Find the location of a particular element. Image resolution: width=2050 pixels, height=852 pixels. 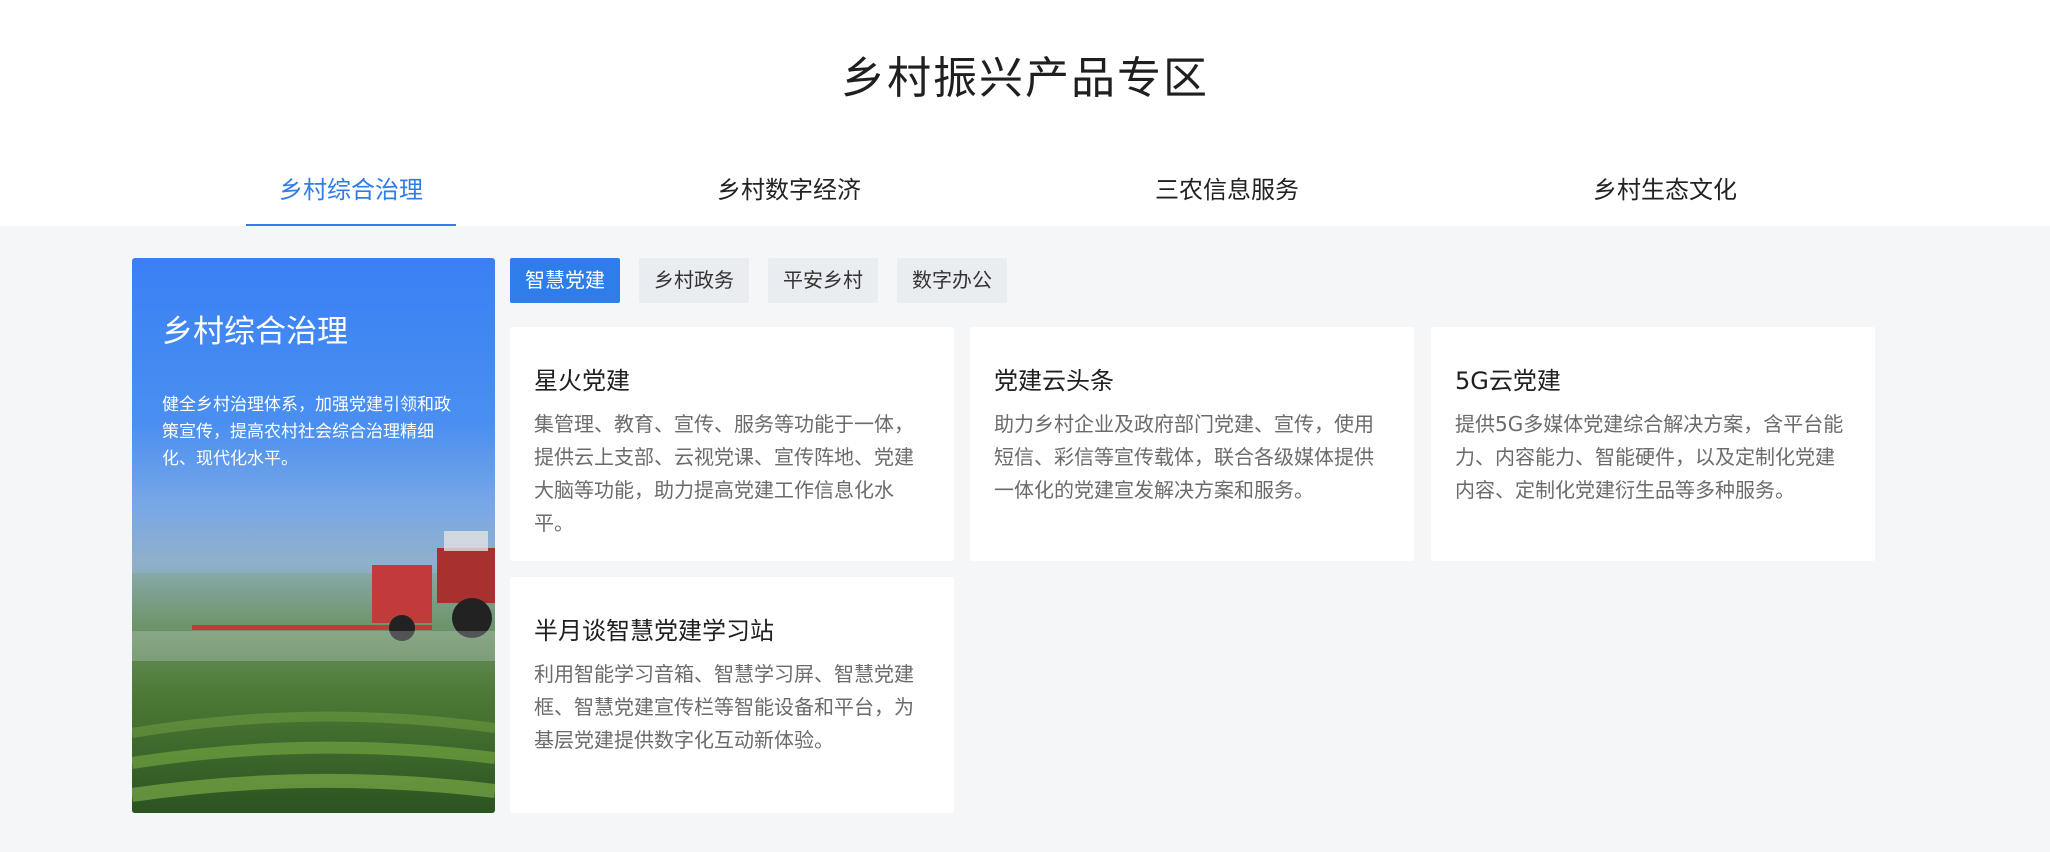

tab-rural-digital-economy: 乡村数字经济 is located at coordinates (789, 199).